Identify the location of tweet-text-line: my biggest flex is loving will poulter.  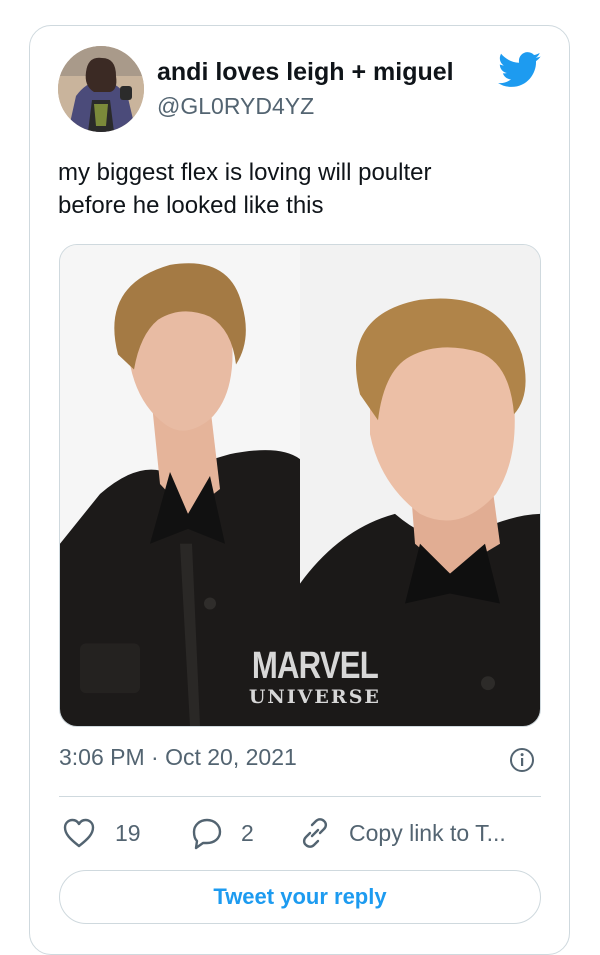
(245, 172).